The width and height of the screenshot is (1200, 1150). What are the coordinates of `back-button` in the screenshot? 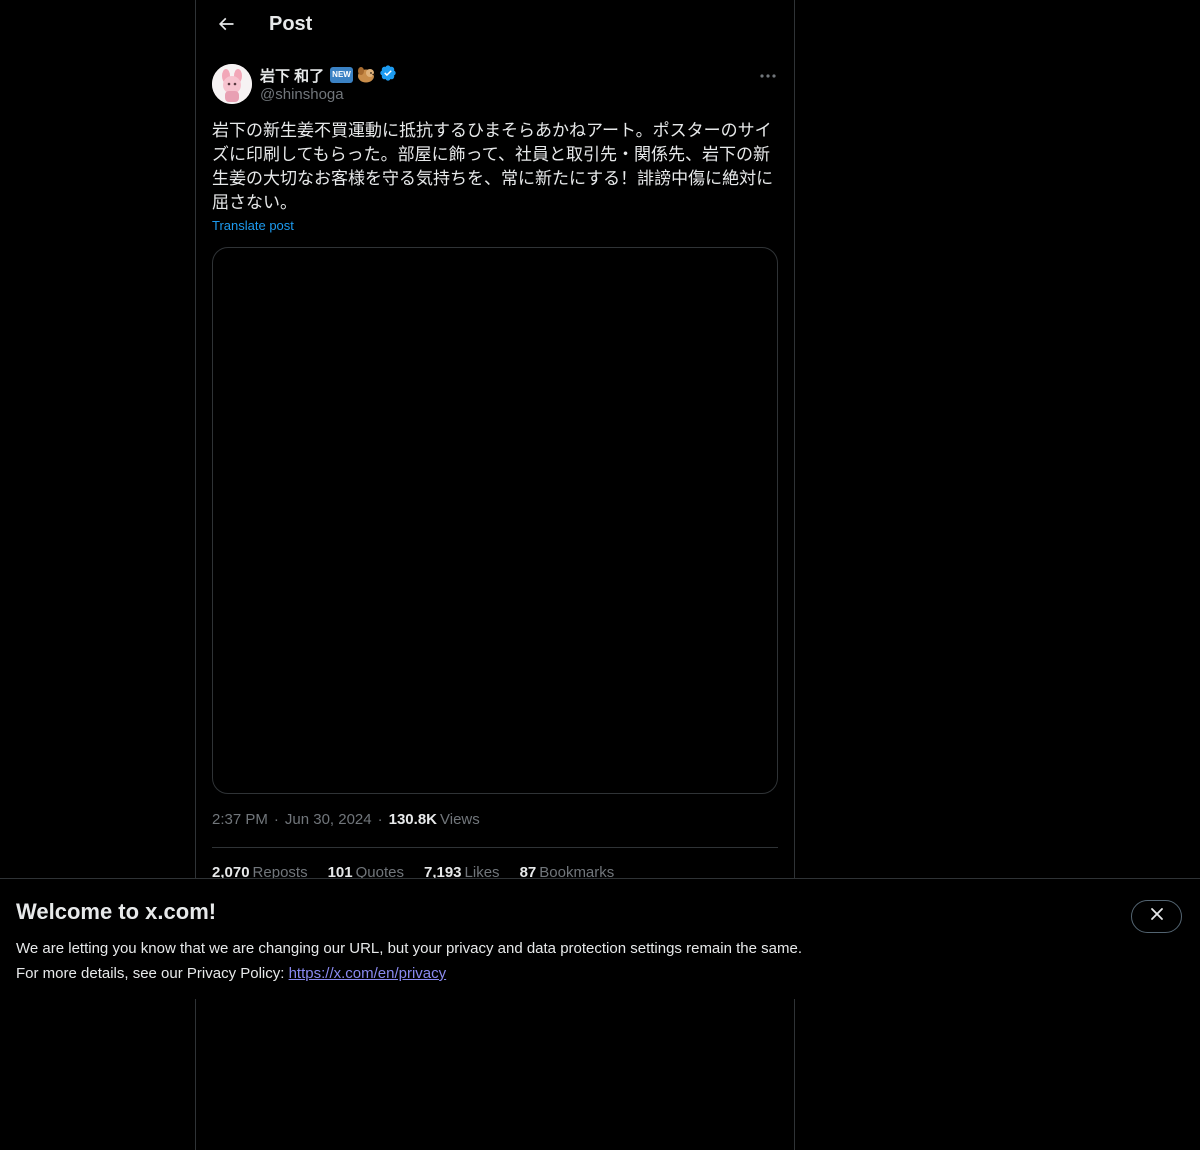 It's located at (226, 26).